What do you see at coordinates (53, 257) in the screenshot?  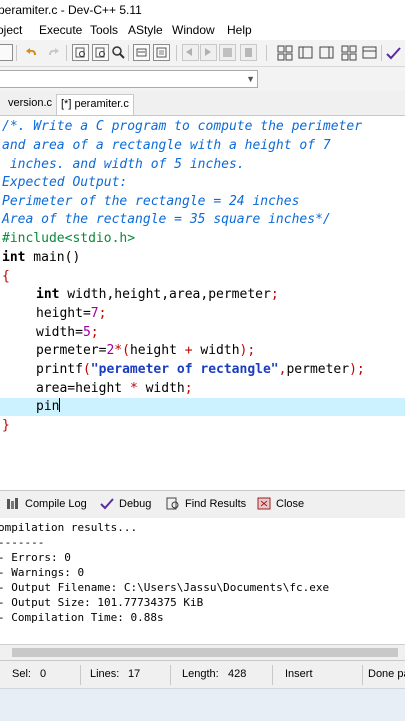 I see `code-text: main()` at bounding box center [53, 257].